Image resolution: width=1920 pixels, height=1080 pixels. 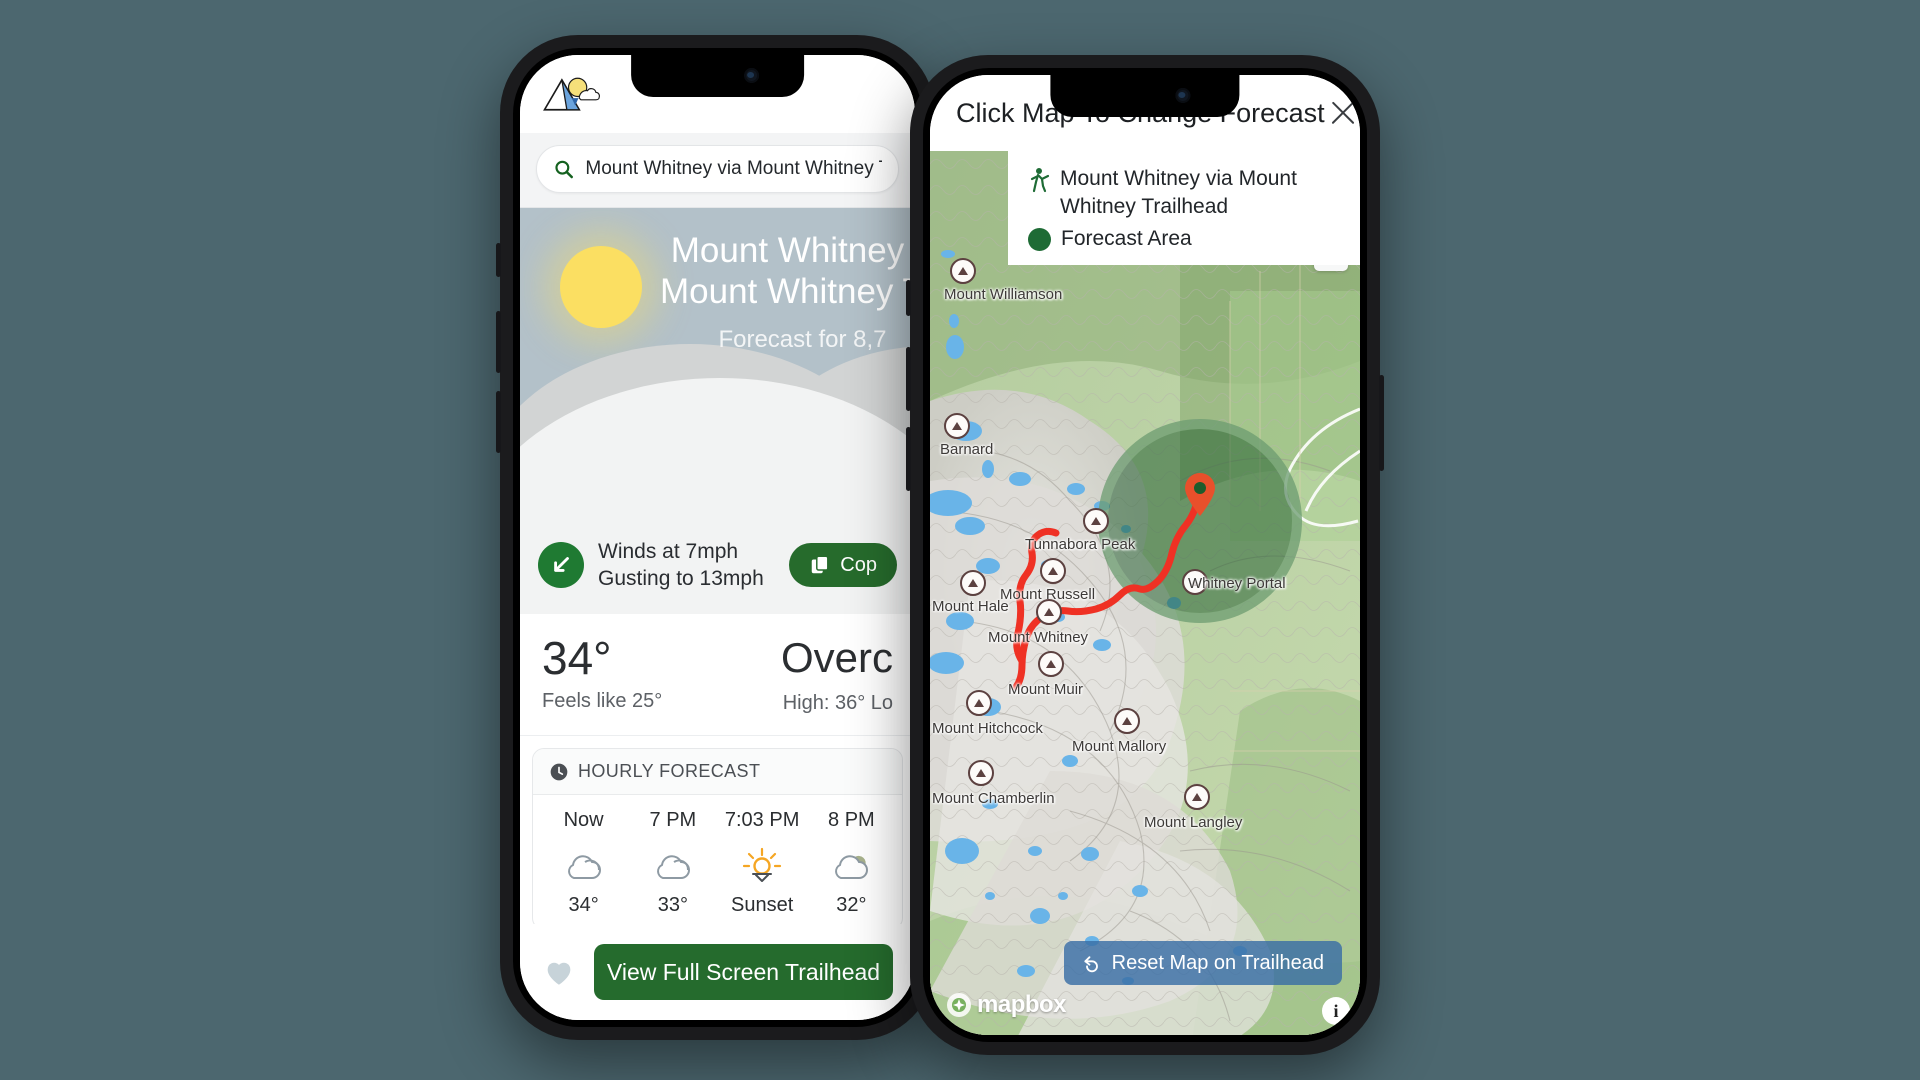 I want to click on search-input: Mount Whitney via Mount Whitney T, so click(x=717, y=169).